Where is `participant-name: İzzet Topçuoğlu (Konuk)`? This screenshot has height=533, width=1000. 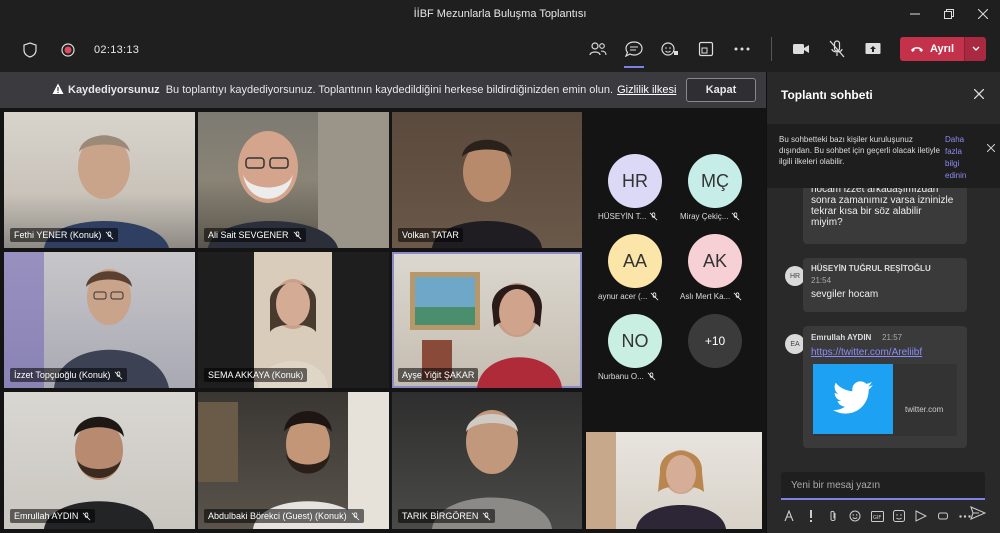
participant-name: İzzet Topçuoğlu (Konuk) is located at coordinates (62, 375).